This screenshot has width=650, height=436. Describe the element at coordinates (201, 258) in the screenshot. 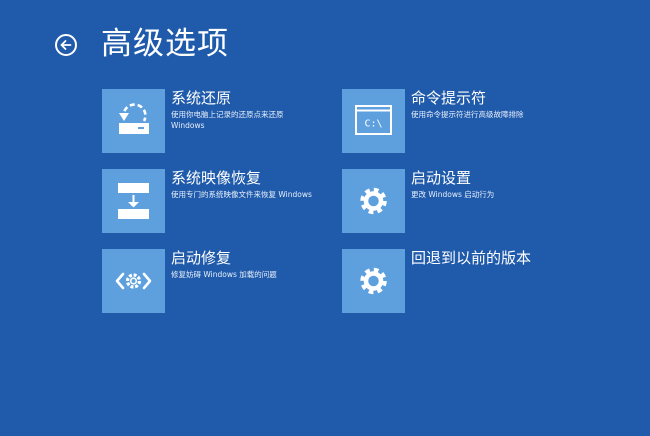

I see `option-title: 启动修复` at that location.